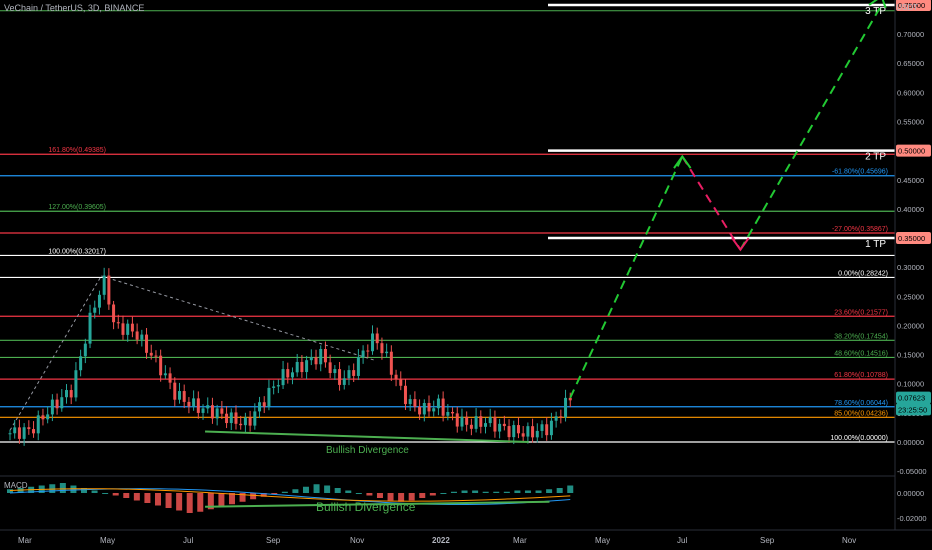 Image resolution: width=932 pixels, height=550 pixels. What do you see at coordinates (861, 403) in the screenshot?
I see `fib-label-10: 78.60%(0.06044)` at bounding box center [861, 403].